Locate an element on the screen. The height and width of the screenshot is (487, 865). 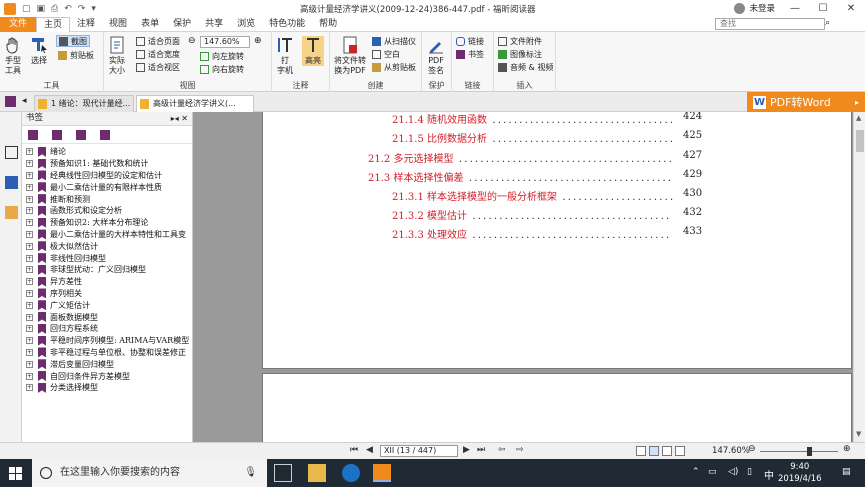
add-bookmark-icon is located at coordinates (57, 135).